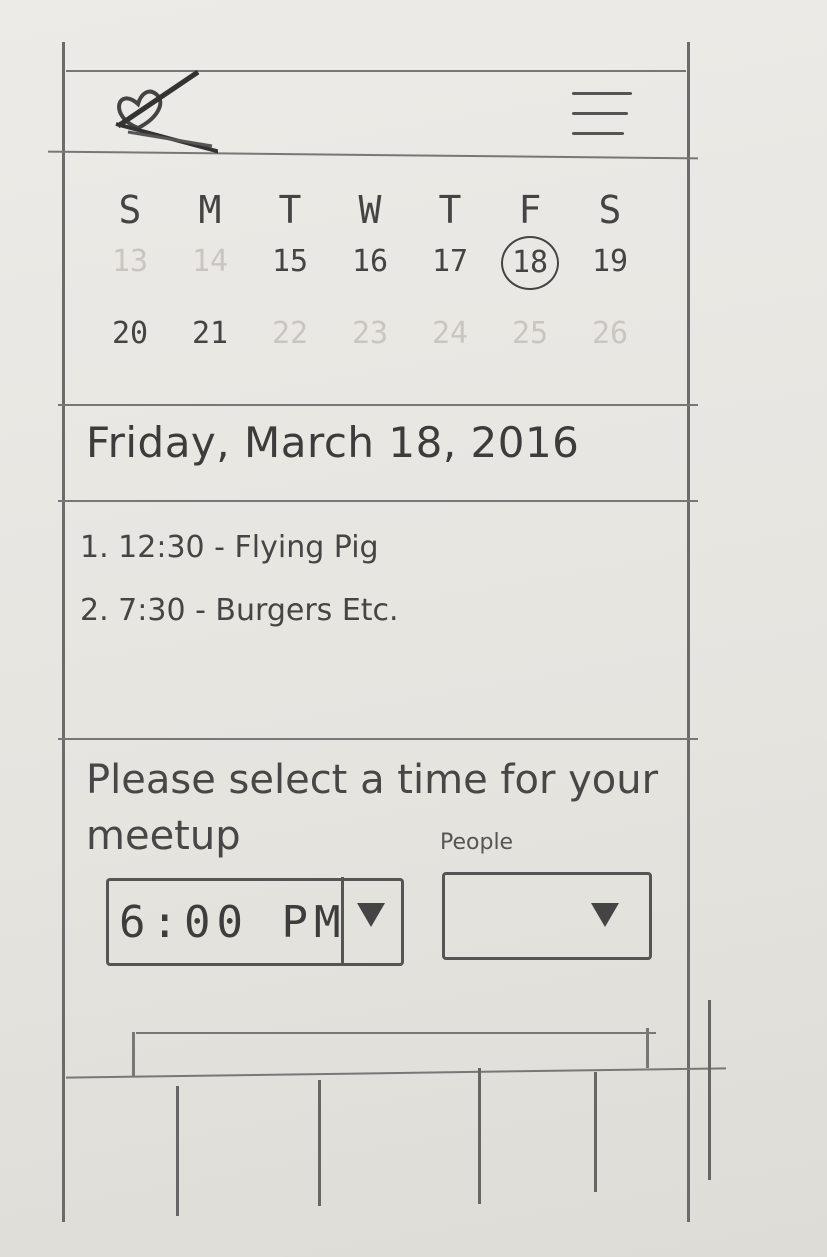 The width and height of the screenshot is (827, 1257). Describe the element at coordinates (378, 405) in the screenshot. I see `calendar-divider` at that location.